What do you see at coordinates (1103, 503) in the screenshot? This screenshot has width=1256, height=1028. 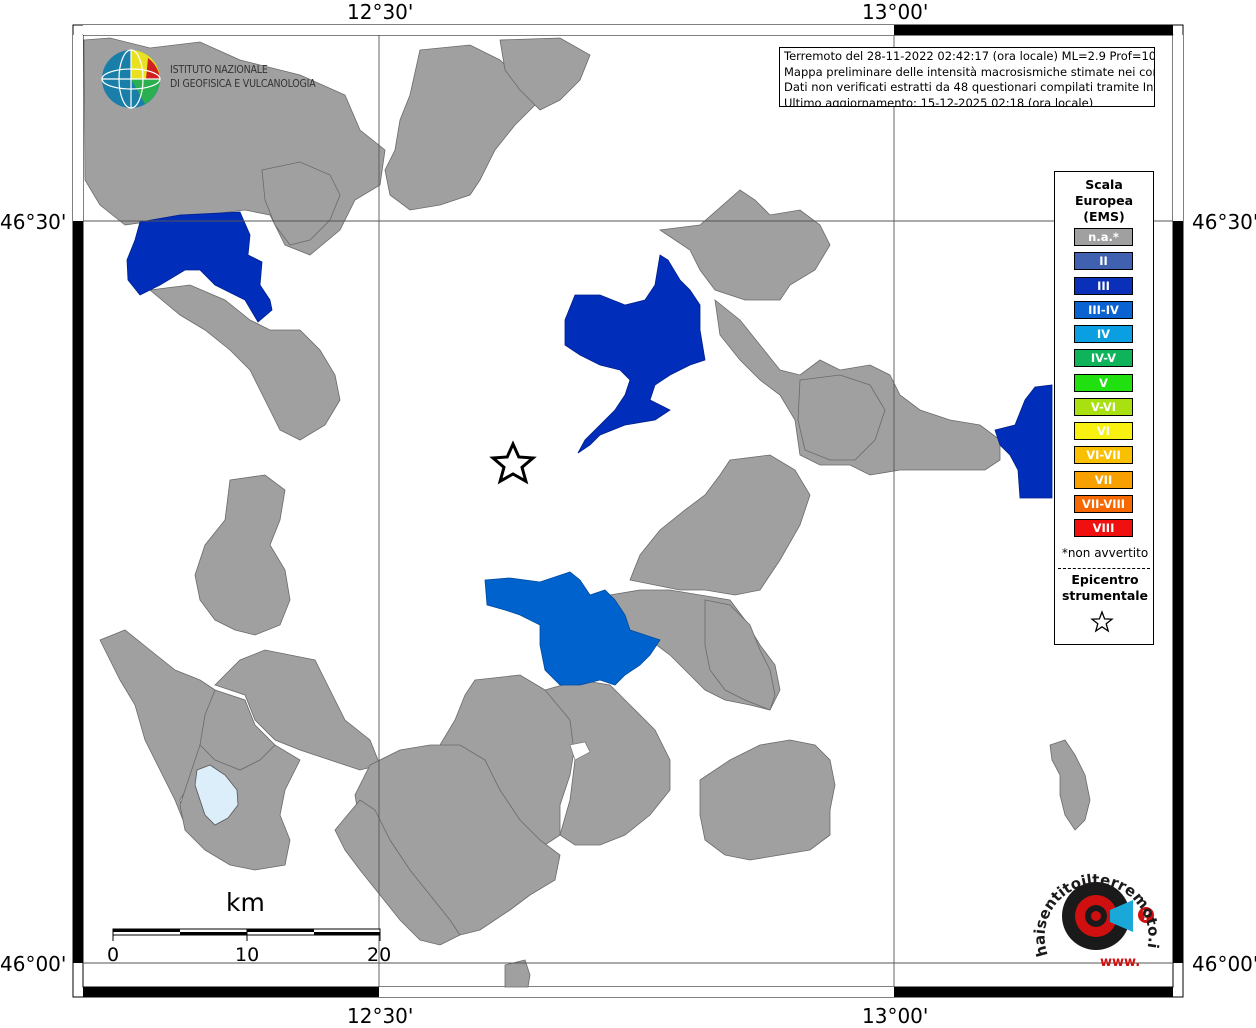 I see `legend-swatch-vii-viii: VII-VIII` at bounding box center [1103, 503].